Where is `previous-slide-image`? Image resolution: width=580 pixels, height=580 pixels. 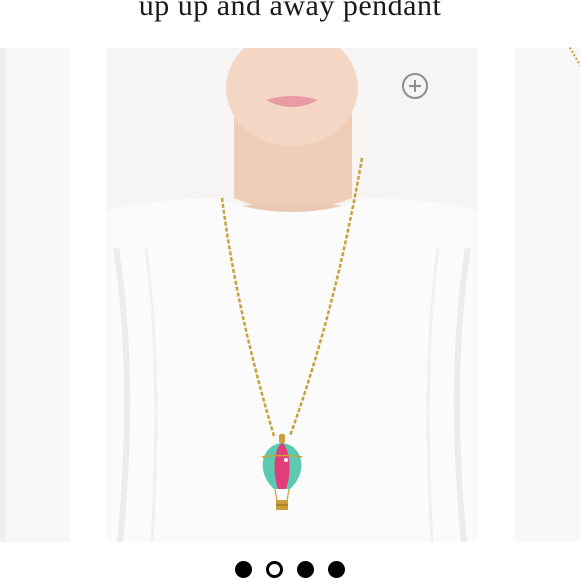 previous-slide-image is located at coordinates (38, 295).